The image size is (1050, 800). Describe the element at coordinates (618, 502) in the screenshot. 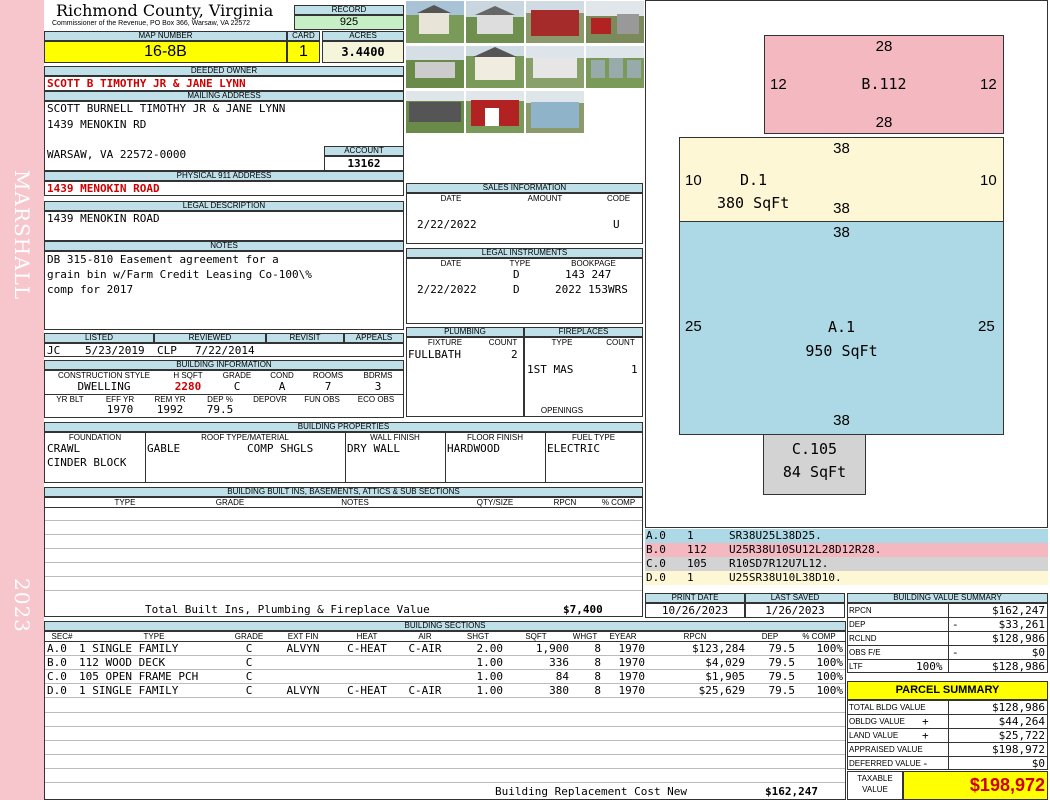

I see `bib-h-comp: % COMP` at that location.